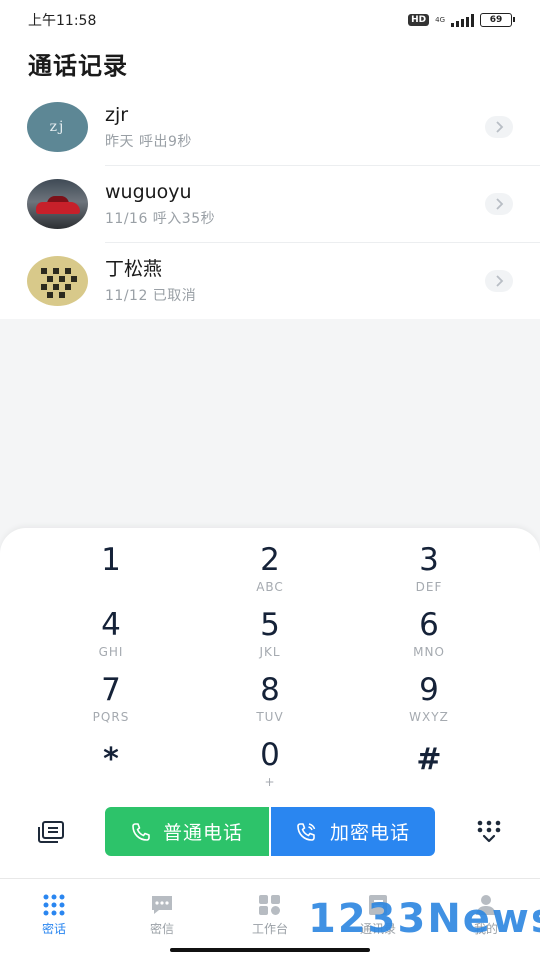 This screenshot has height=960, width=540. Describe the element at coordinates (62, 21) in the screenshot. I see `status-time: 上午11:58` at that location.